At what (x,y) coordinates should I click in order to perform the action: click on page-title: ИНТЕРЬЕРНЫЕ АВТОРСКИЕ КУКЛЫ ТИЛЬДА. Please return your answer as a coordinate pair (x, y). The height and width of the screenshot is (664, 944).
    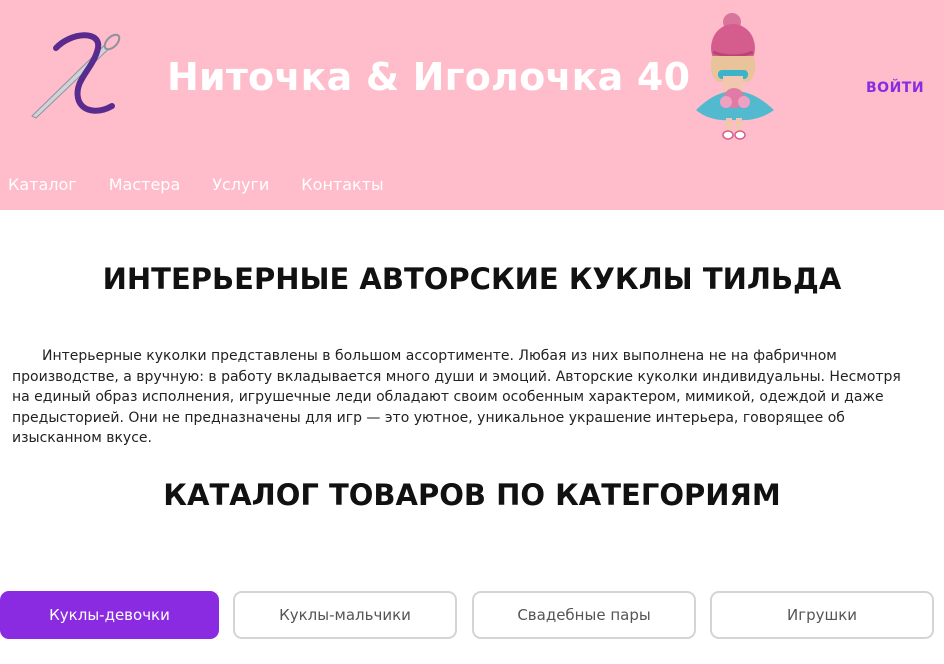
    Looking at the image, I should click on (472, 279).